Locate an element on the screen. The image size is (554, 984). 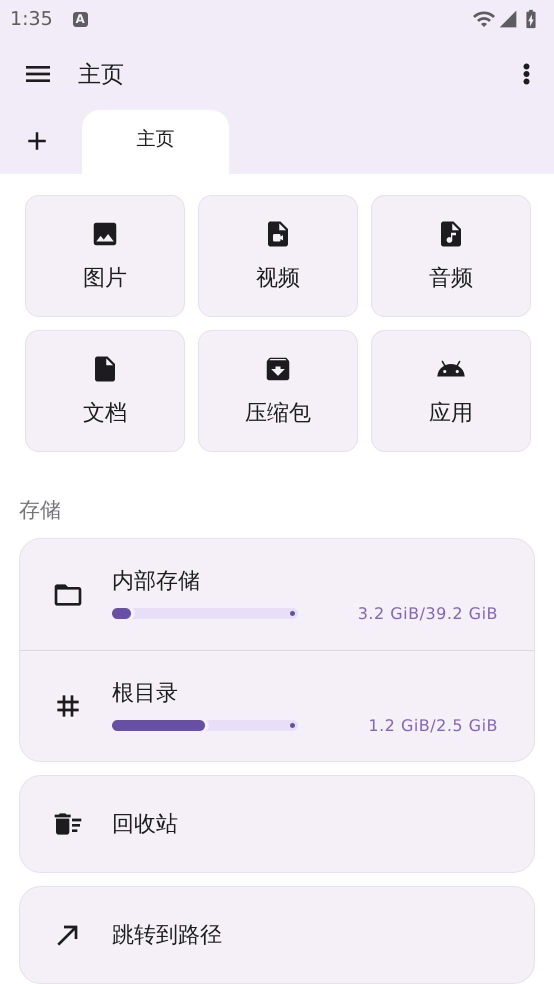
tab: 主页 is located at coordinates (155, 142).